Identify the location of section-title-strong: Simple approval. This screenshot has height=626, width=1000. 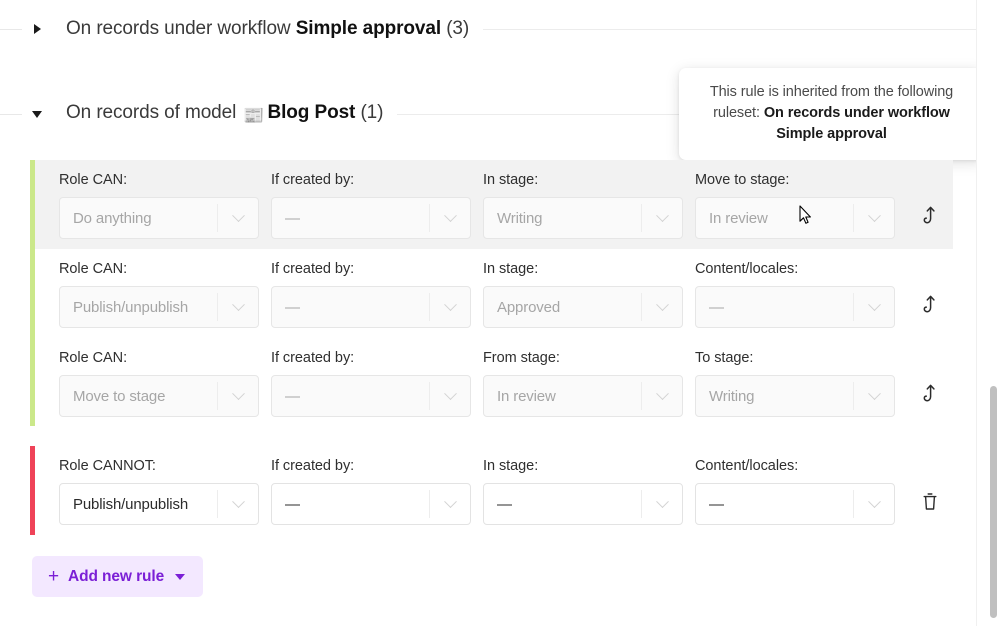
(368, 28).